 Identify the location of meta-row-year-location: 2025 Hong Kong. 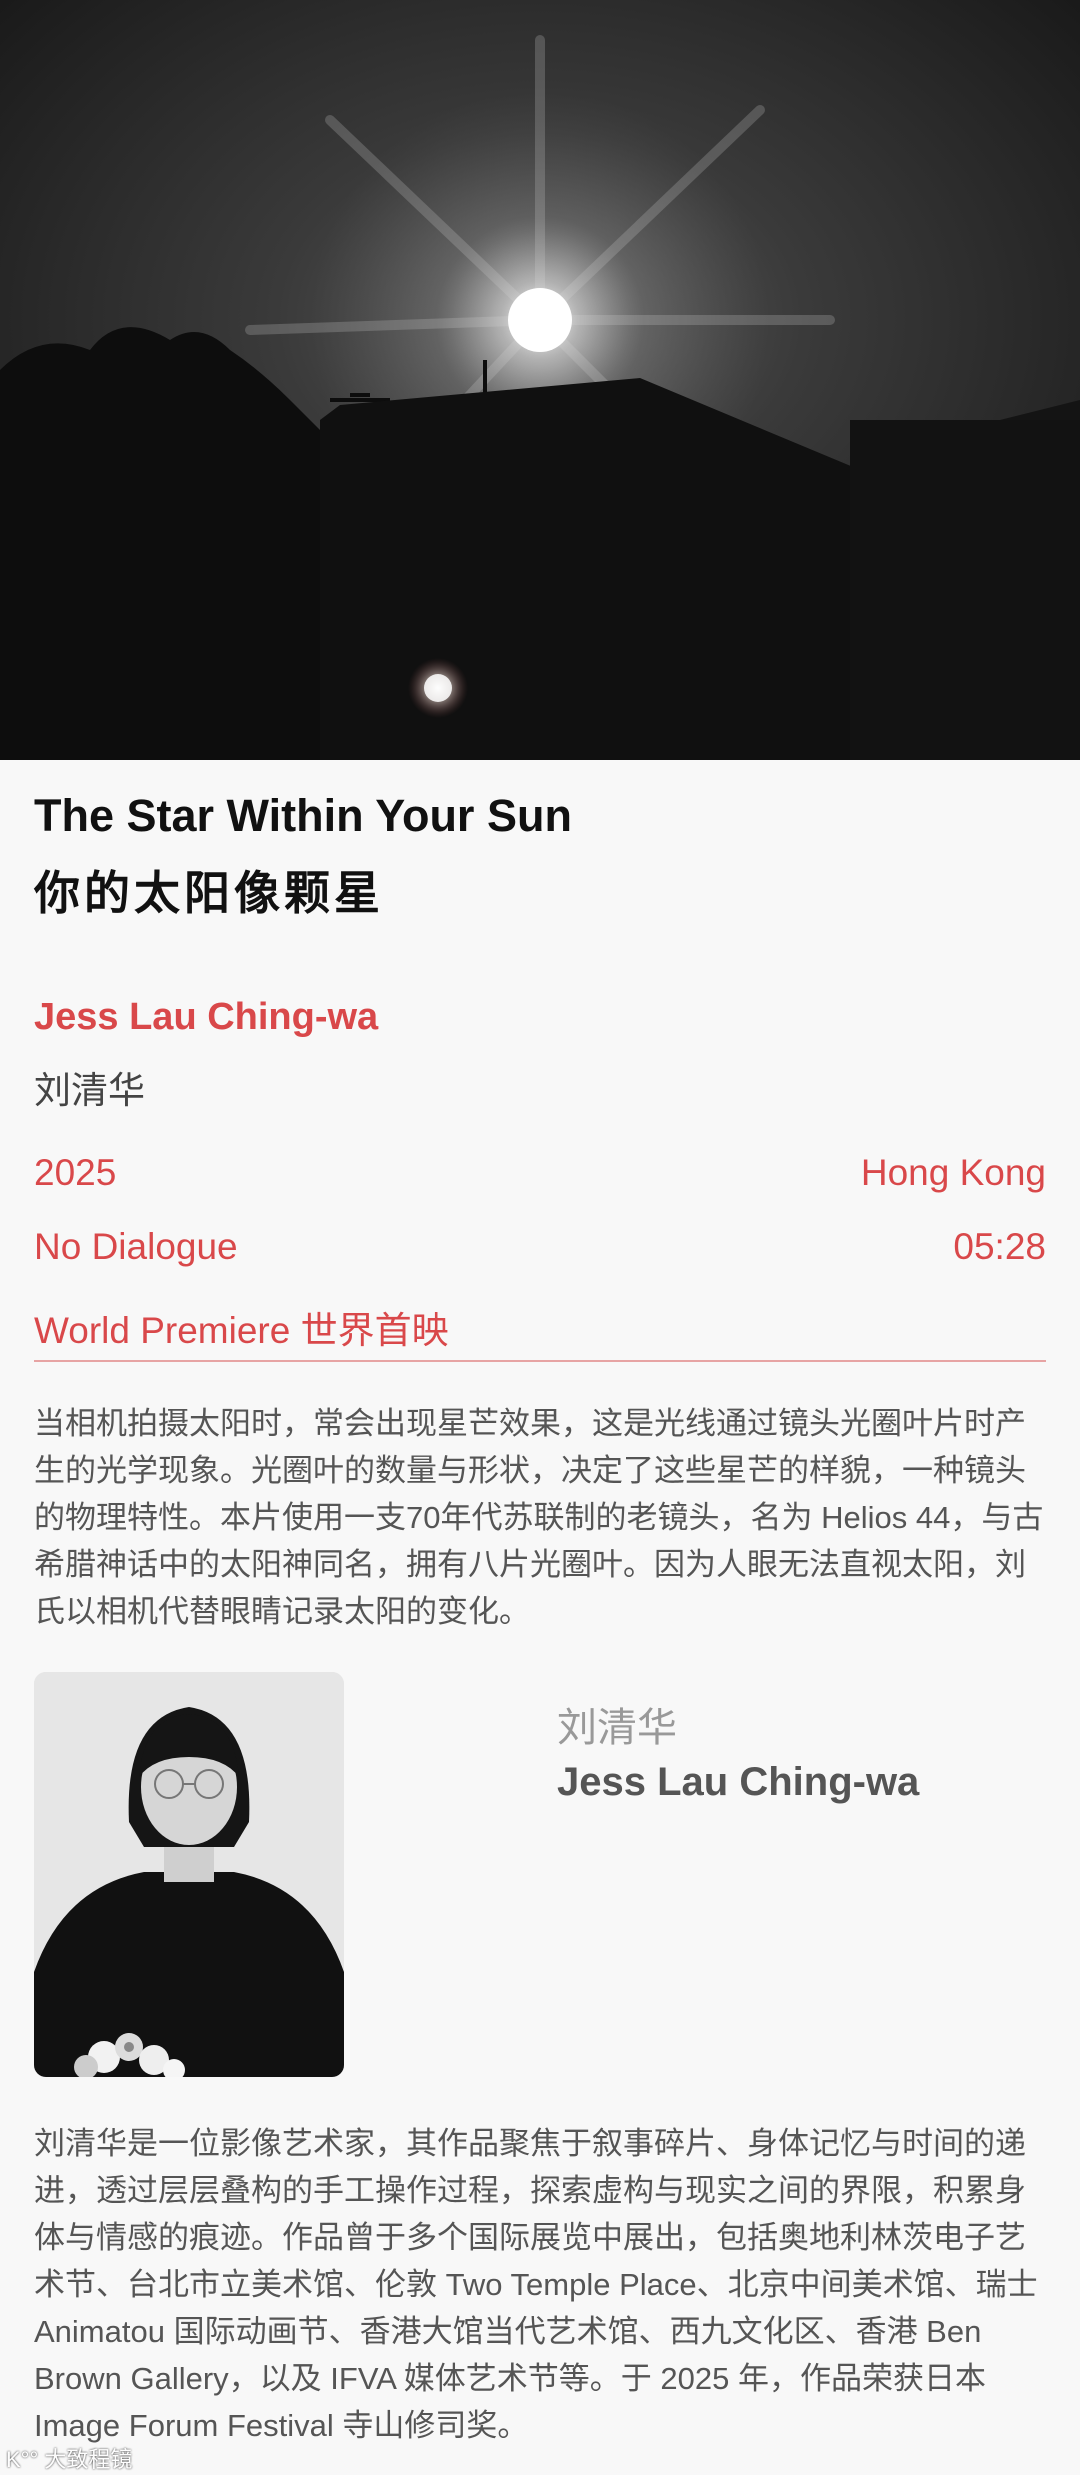
(540, 1173).